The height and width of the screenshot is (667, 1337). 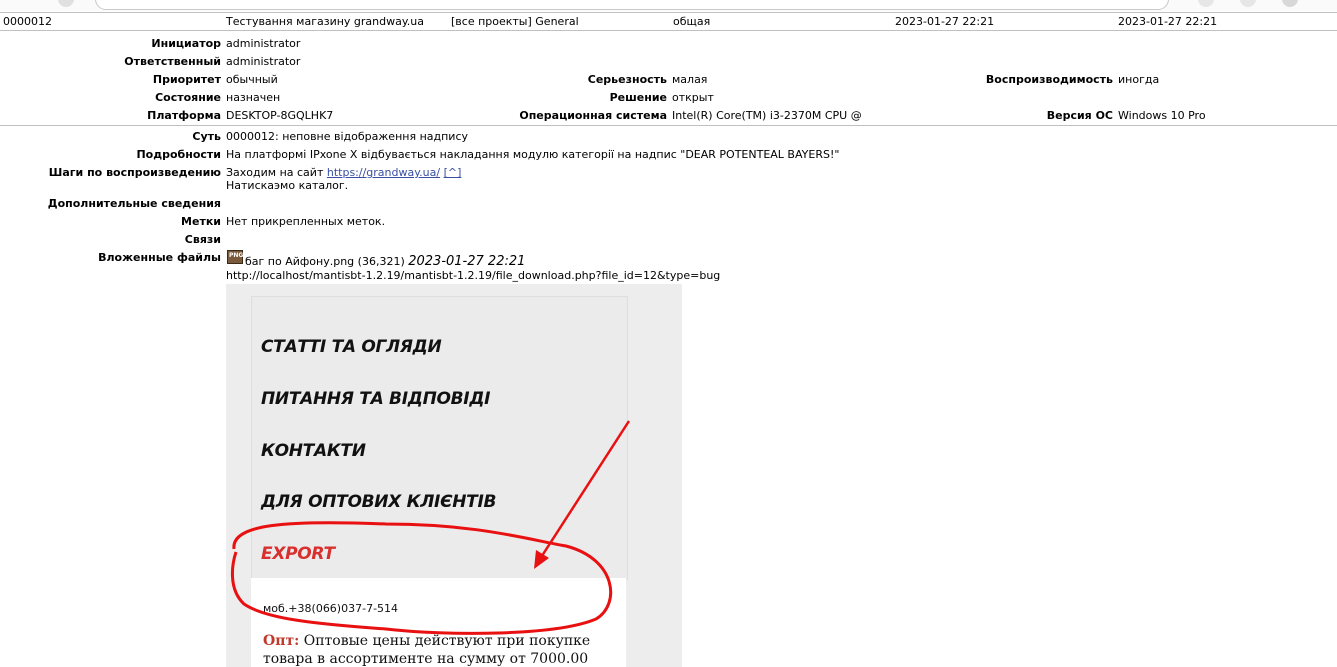 I want to click on issue-id: 0000012, so click(x=27, y=21).